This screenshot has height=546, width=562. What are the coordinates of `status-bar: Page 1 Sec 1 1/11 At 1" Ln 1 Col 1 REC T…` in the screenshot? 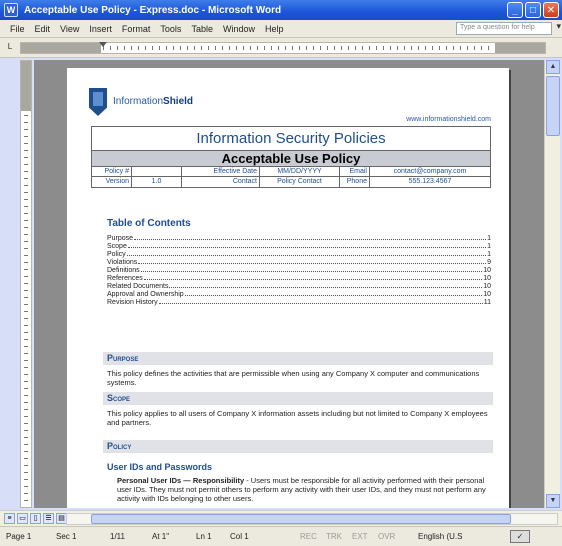 It's located at (281, 536).